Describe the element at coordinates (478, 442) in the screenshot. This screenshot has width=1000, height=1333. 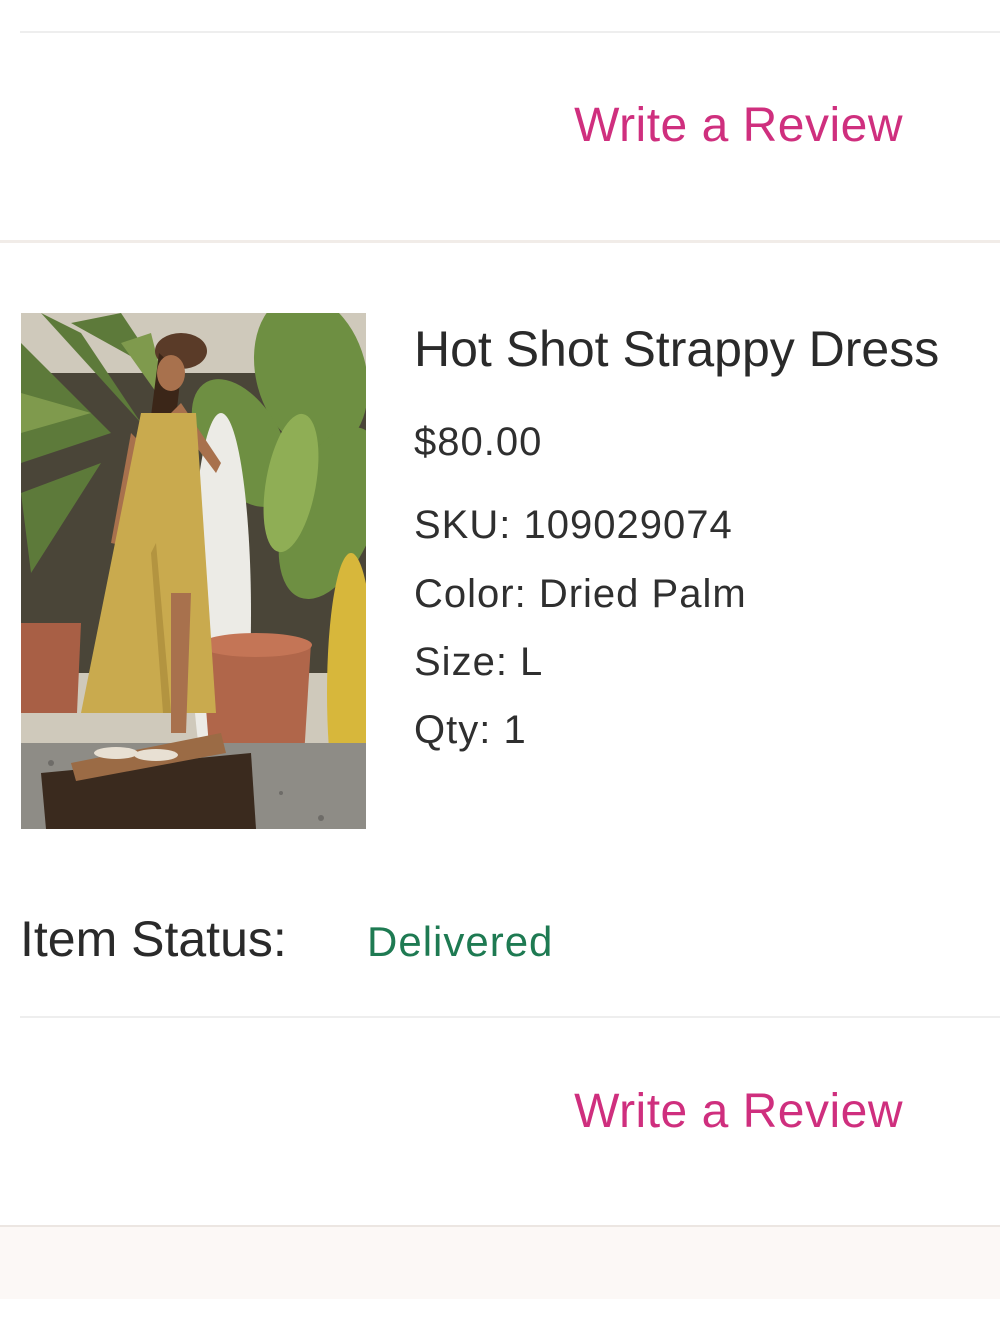
I see `product-price: $80.00` at that location.